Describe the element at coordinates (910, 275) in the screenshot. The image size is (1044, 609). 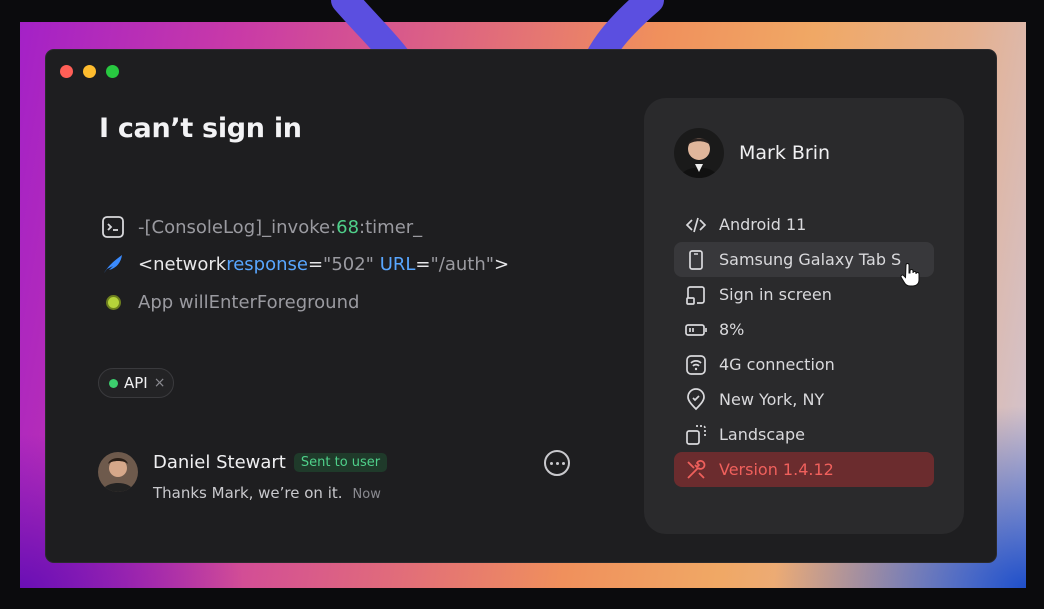
I see `hand-cursor-icon` at that location.